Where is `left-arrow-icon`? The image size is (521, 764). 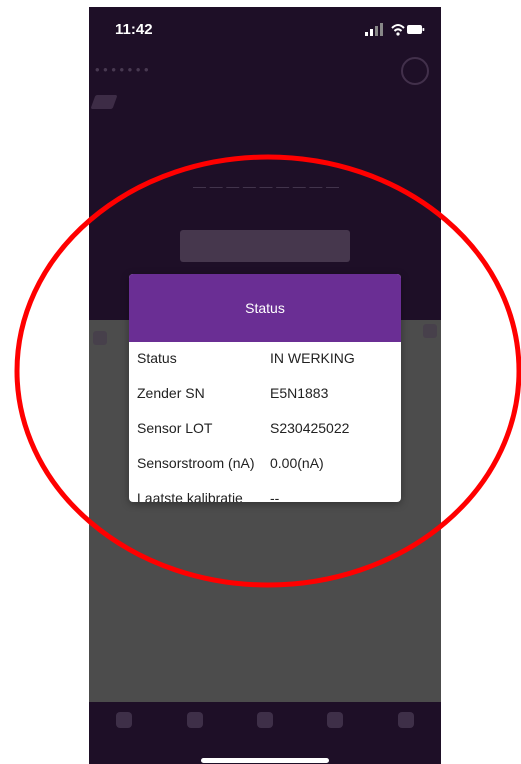 left-arrow-icon is located at coordinates (100, 338).